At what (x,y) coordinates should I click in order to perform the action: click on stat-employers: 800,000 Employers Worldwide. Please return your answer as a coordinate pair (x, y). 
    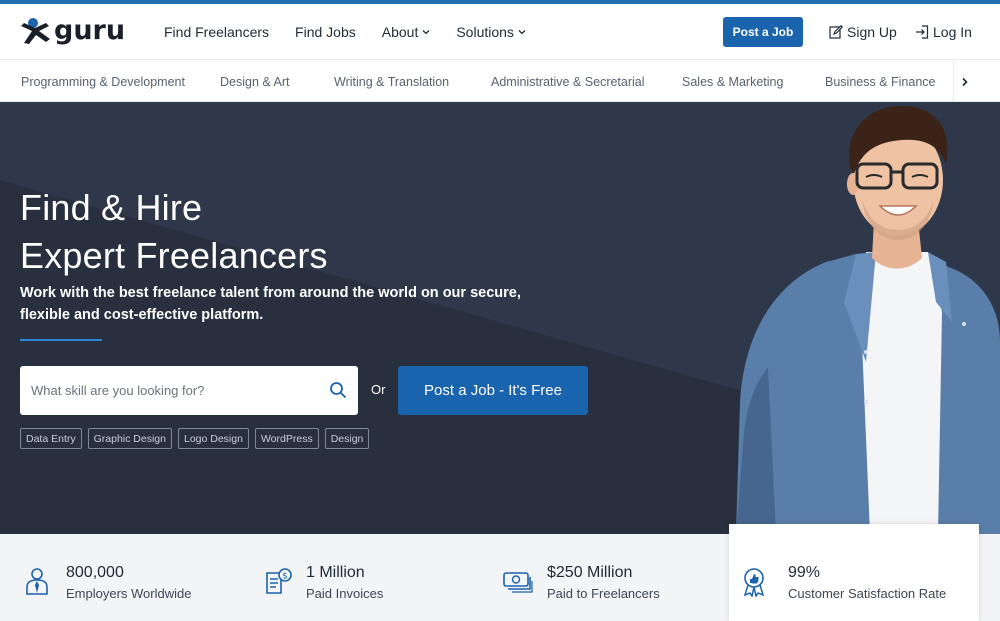
    Looking at the image, I should click on (125, 577).